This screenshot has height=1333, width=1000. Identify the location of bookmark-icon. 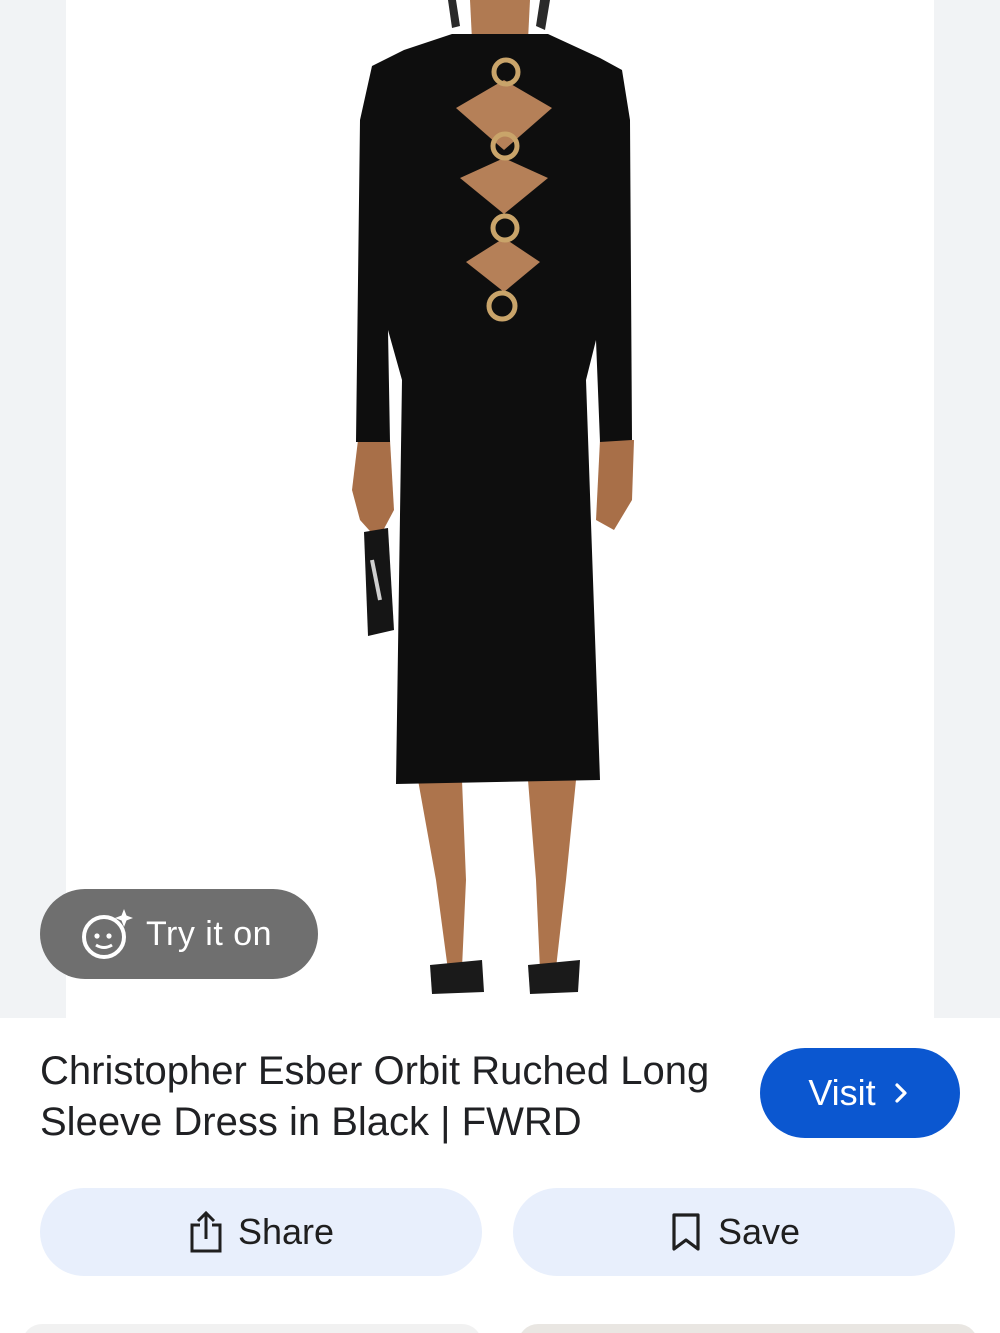
(686, 1232).